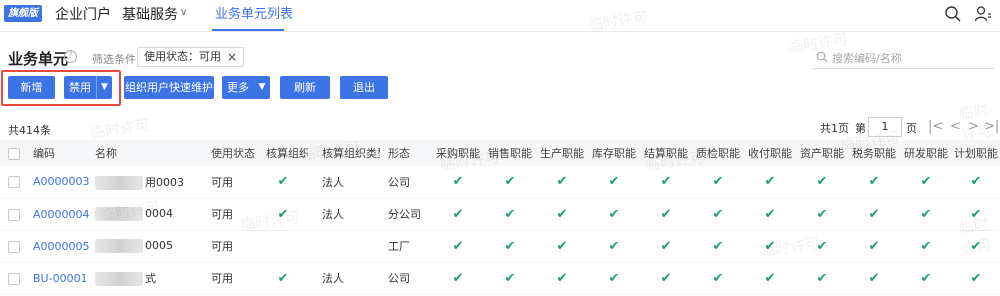 The width and height of the screenshot is (1000, 296). I want to click on close-icon: ×, so click(232, 57).